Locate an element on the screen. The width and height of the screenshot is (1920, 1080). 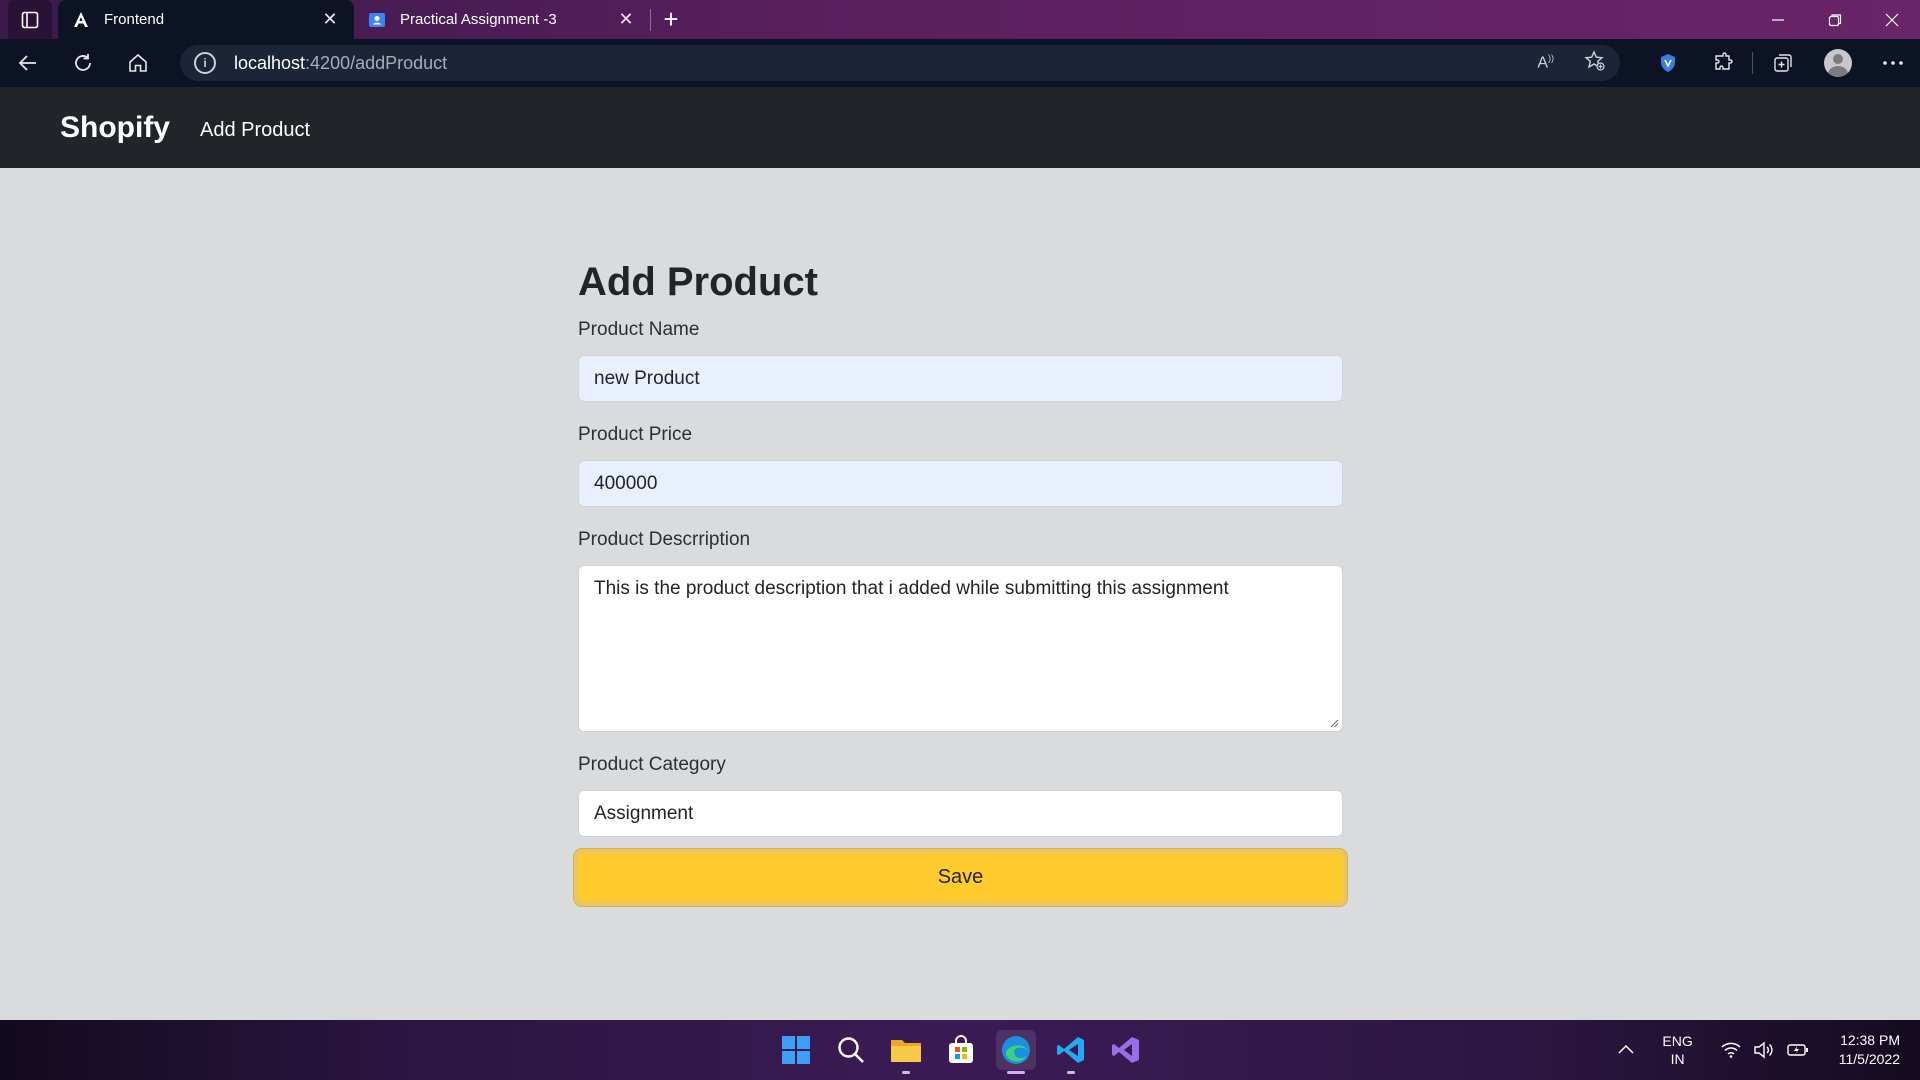
read-aloud-icon: A)) is located at coordinates (1545, 62).